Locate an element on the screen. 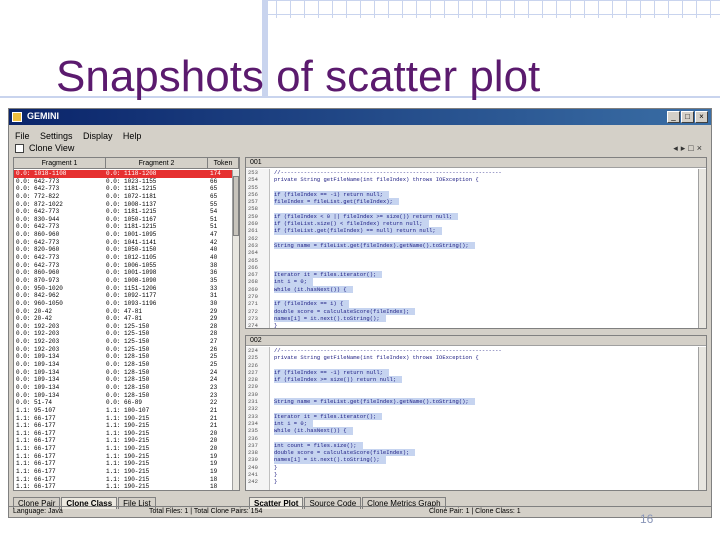 Image resolution: width=720 pixels, height=540 pixels. table-row: 0.0: 860-960 0.0: 1001-1098 36 is located at coordinates (123, 273).